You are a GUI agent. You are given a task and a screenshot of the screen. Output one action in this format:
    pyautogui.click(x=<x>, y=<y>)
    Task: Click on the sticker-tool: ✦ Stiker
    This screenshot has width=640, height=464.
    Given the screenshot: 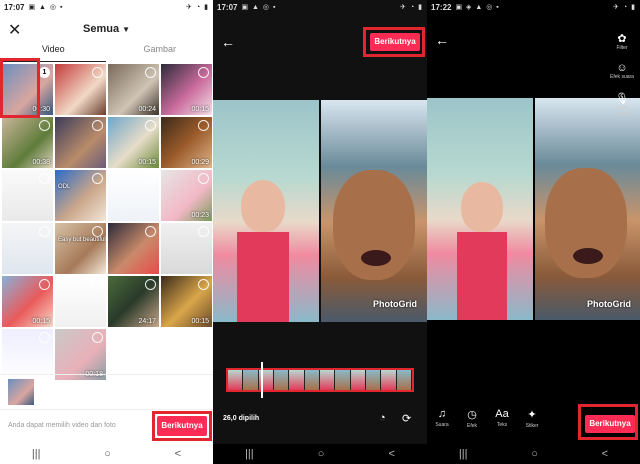 What is the action you would take?
    pyautogui.click(x=532, y=418)
    